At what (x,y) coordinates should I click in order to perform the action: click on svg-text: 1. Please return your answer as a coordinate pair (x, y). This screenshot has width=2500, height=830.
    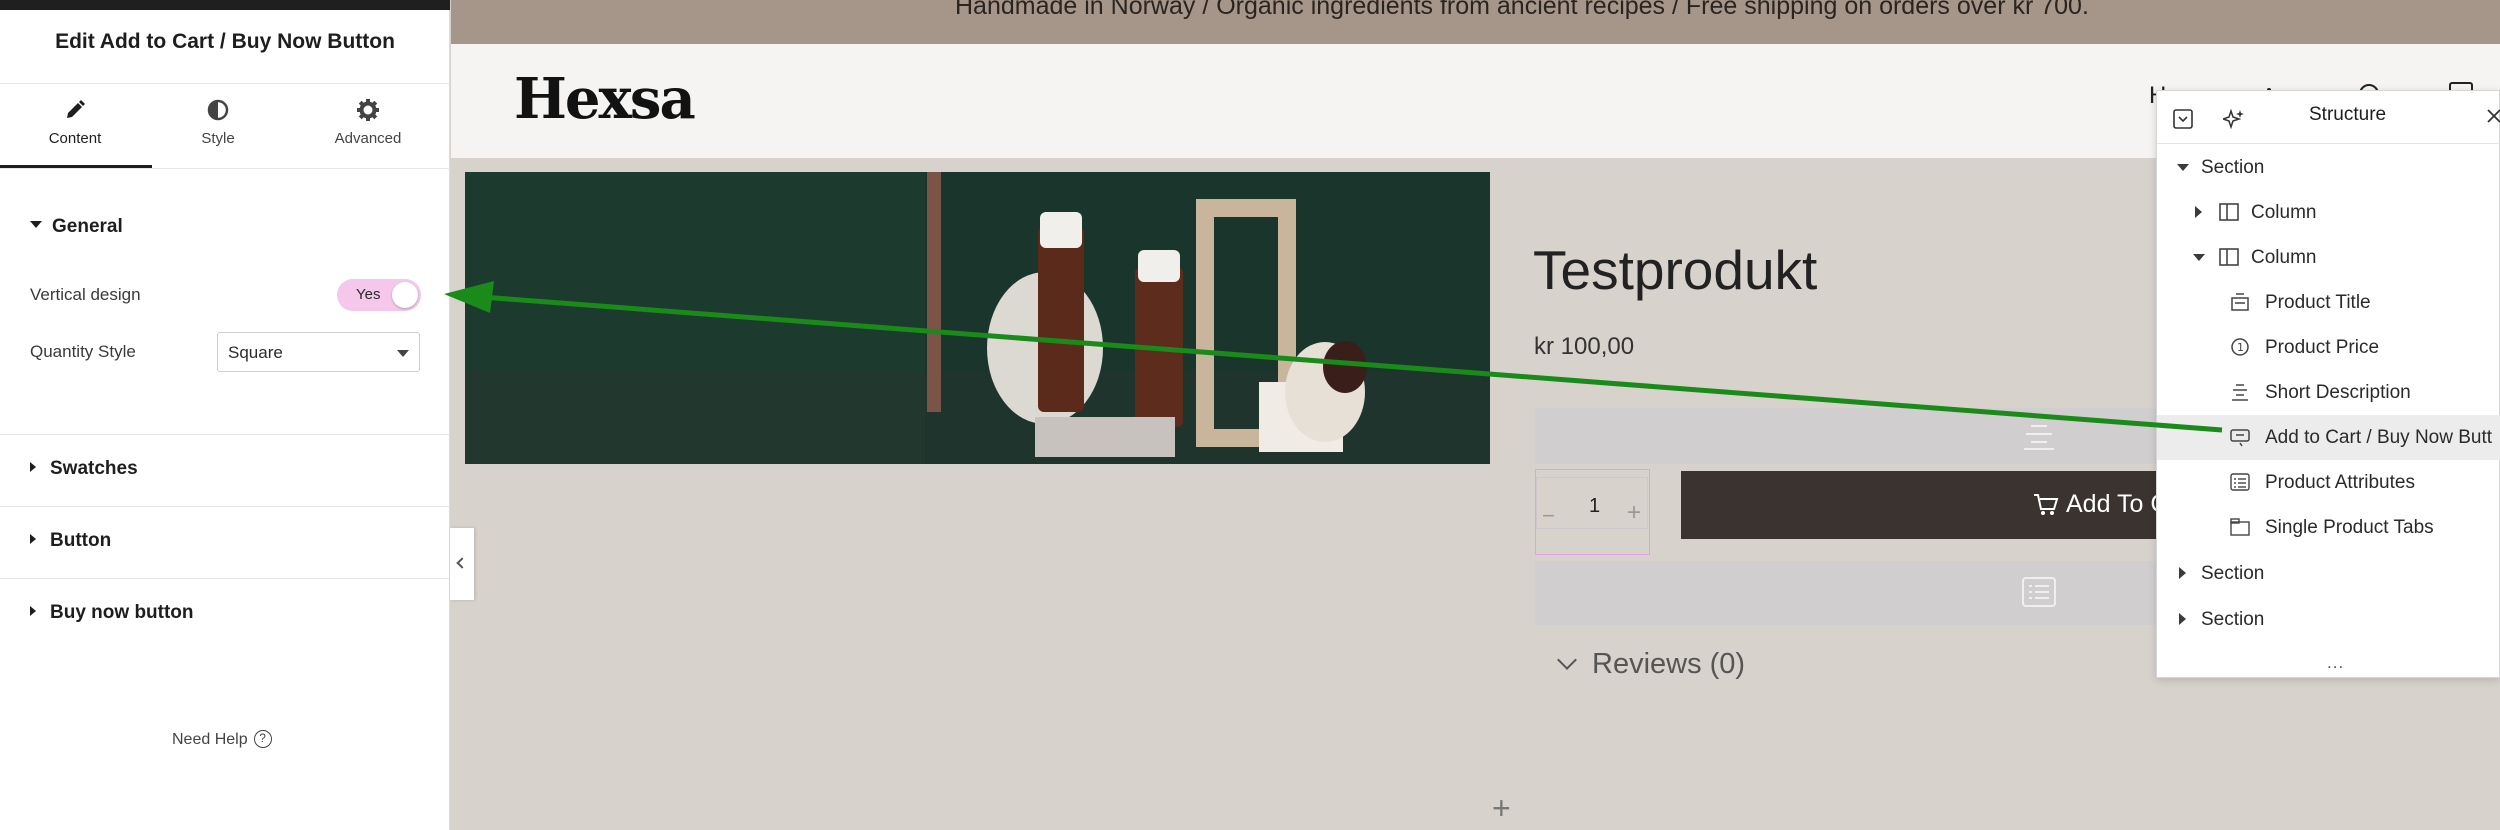
    Looking at the image, I should click on (2240, 347).